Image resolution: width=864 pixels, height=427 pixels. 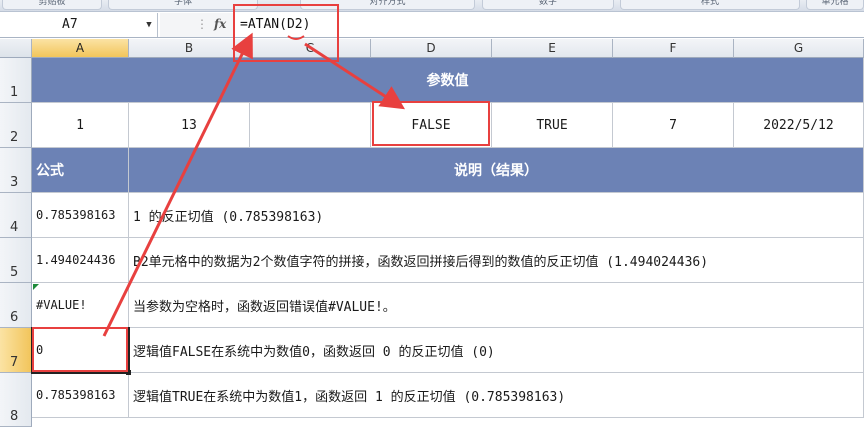 I want to click on underline-d2-mark, so click(x=296, y=37).